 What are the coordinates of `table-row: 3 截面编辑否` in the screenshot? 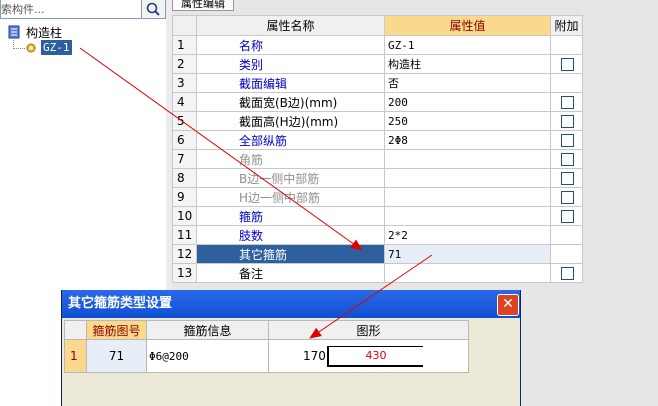 It's located at (377, 83).